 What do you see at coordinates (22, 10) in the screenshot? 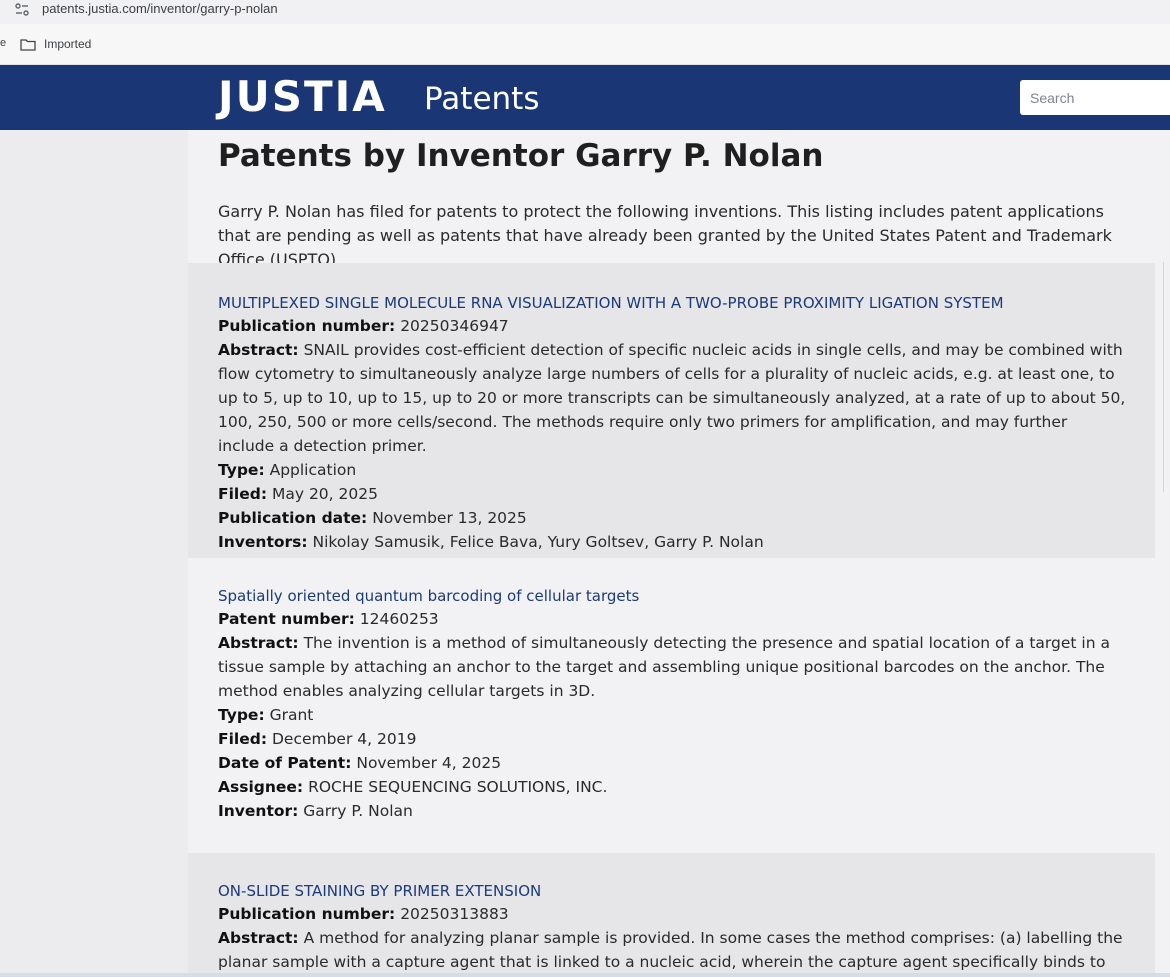
I see `site-settings-icon` at bounding box center [22, 10].